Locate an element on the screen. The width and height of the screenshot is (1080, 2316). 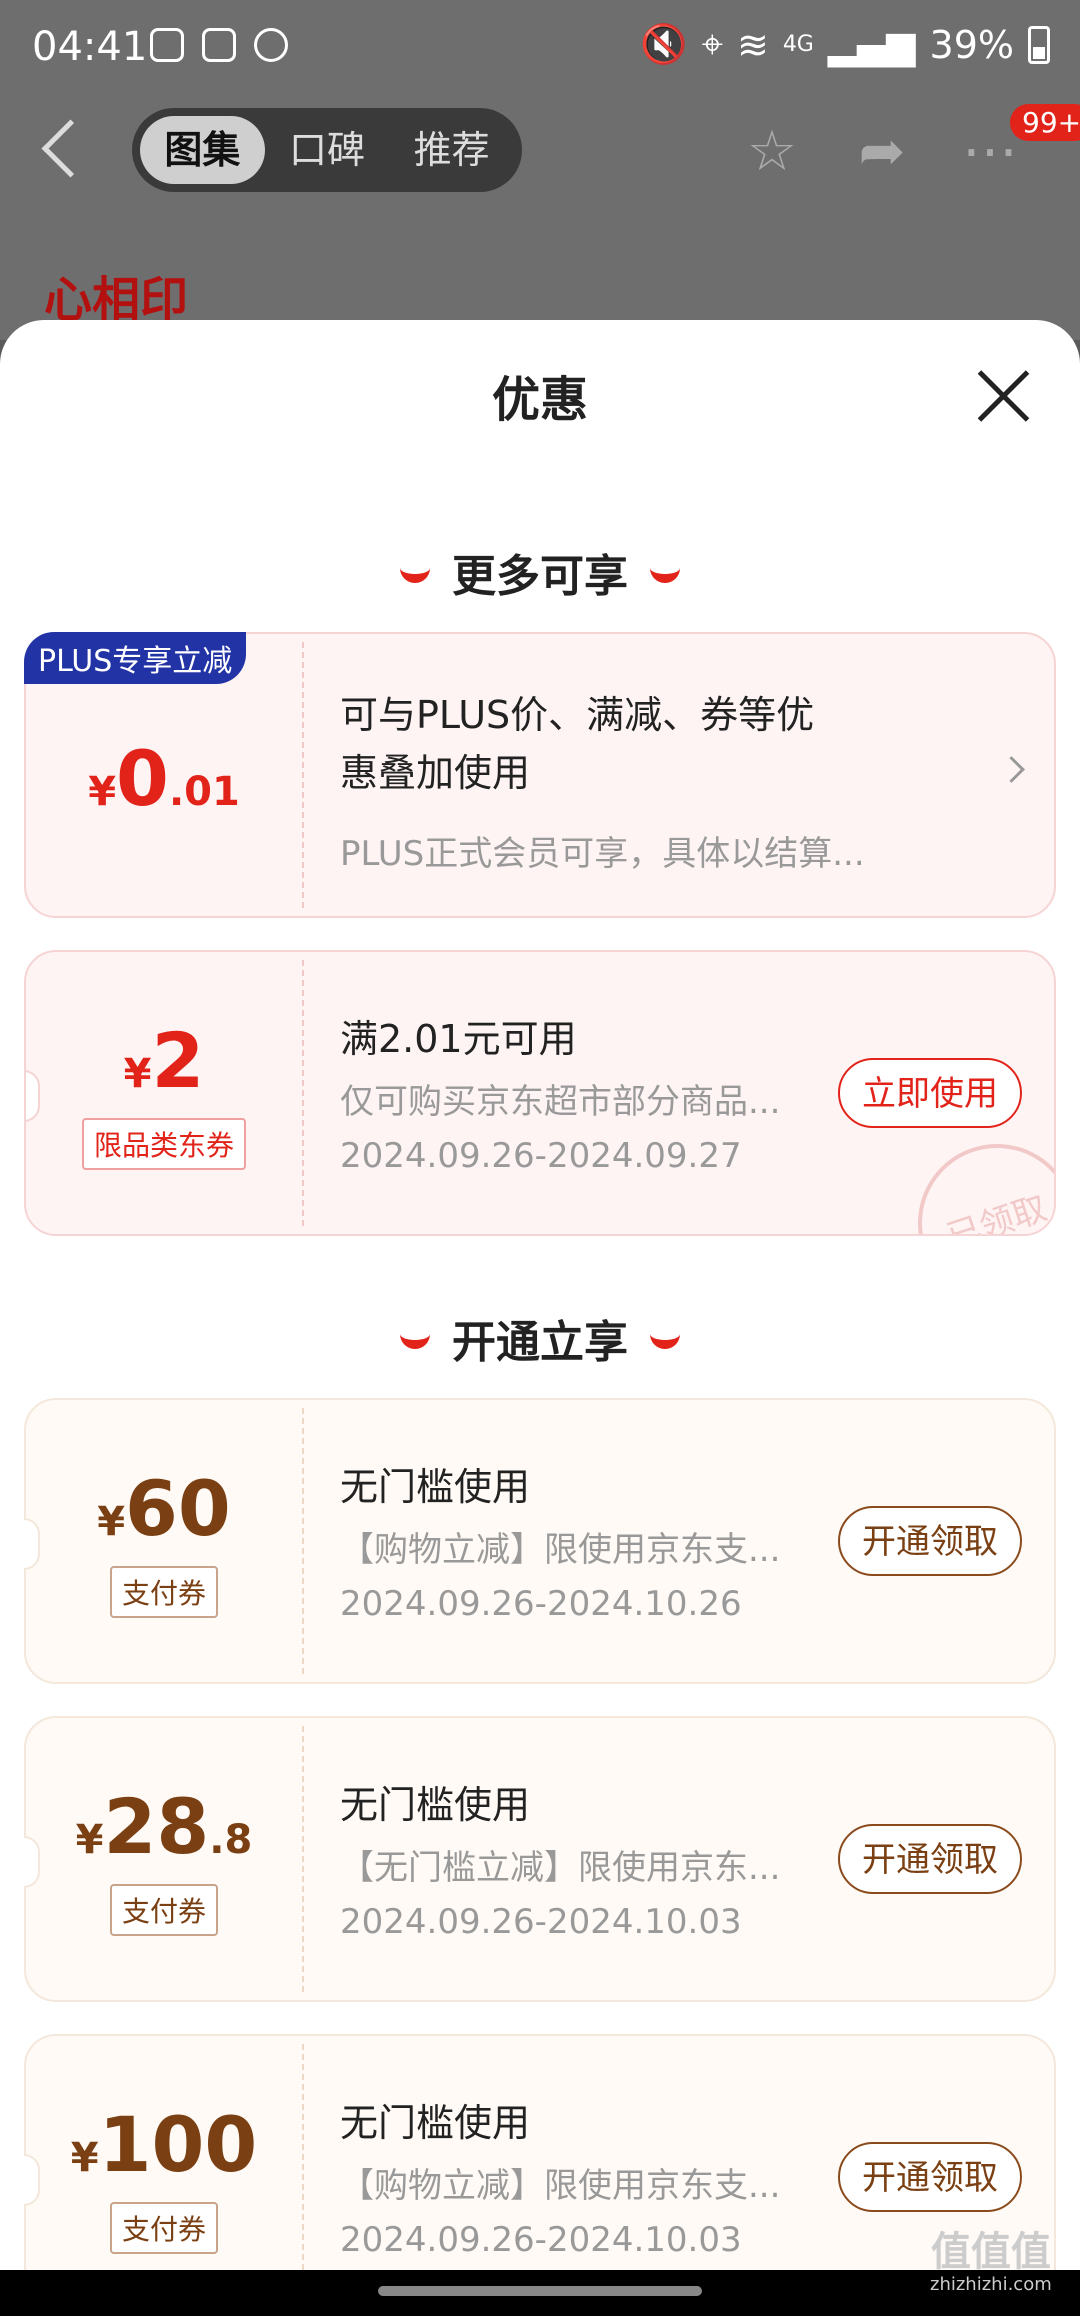
top-navigation: 图集 口碑 推荐 ☆ ➦ ⋯ is located at coordinates (540, 155).